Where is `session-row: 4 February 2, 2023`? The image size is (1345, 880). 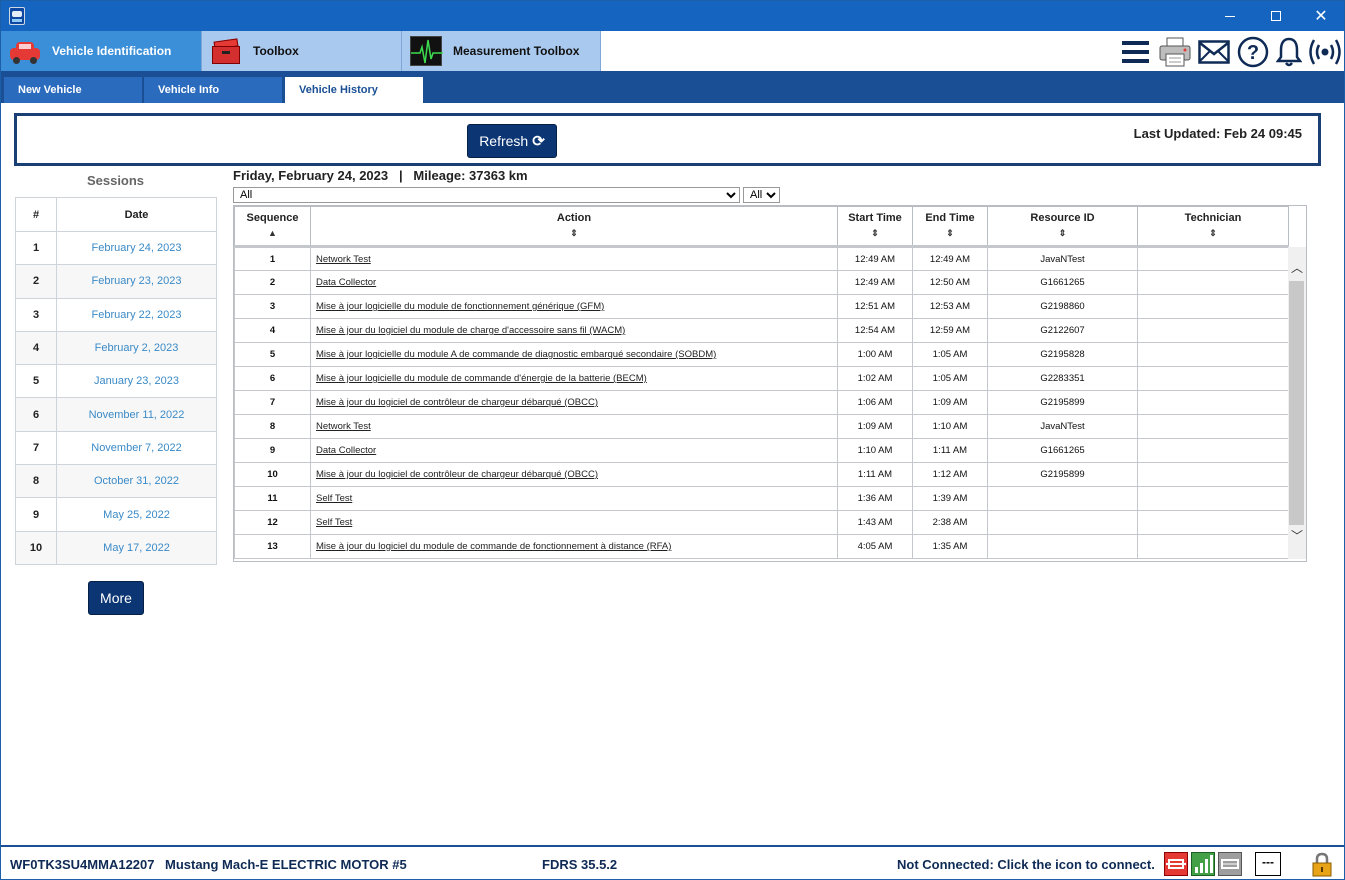 session-row: 4 February 2, 2023 is located at coordinates (116, 348).